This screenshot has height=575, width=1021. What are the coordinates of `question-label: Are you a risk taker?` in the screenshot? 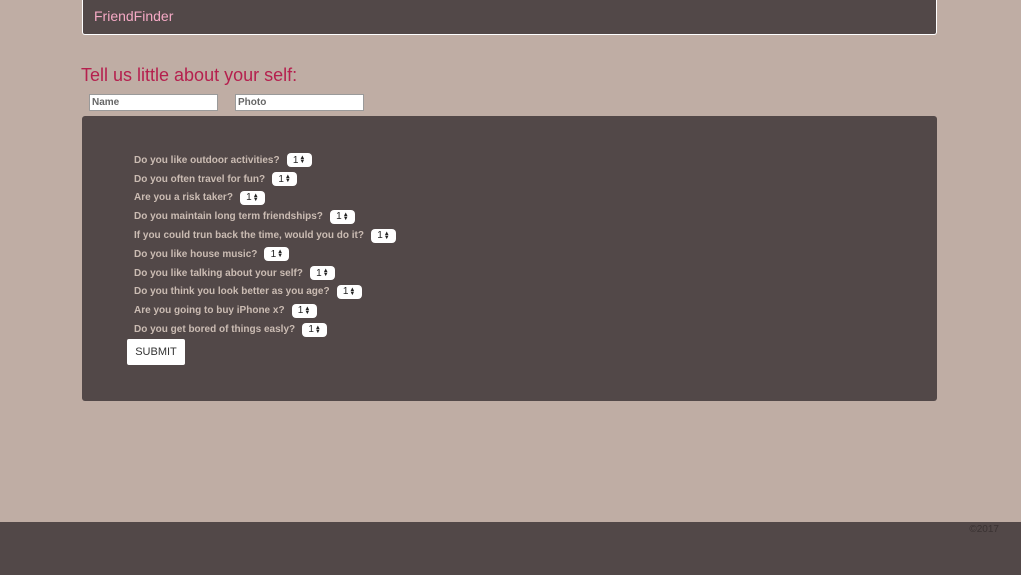 It's located at (183, 198).